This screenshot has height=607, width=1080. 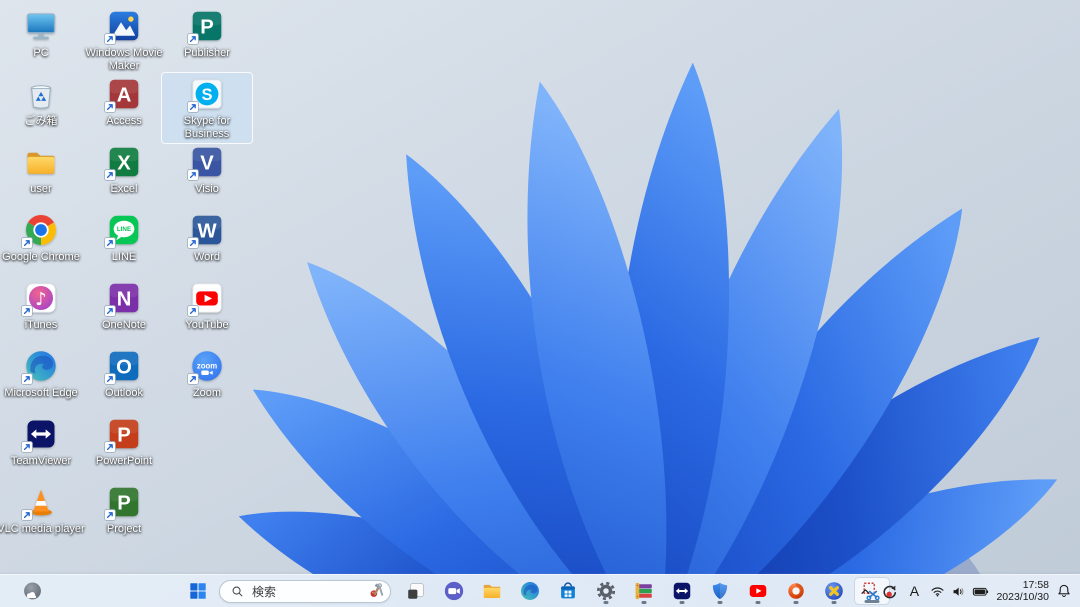 I want to click on zoom-icon: zoom, so click(x=206, y=366).